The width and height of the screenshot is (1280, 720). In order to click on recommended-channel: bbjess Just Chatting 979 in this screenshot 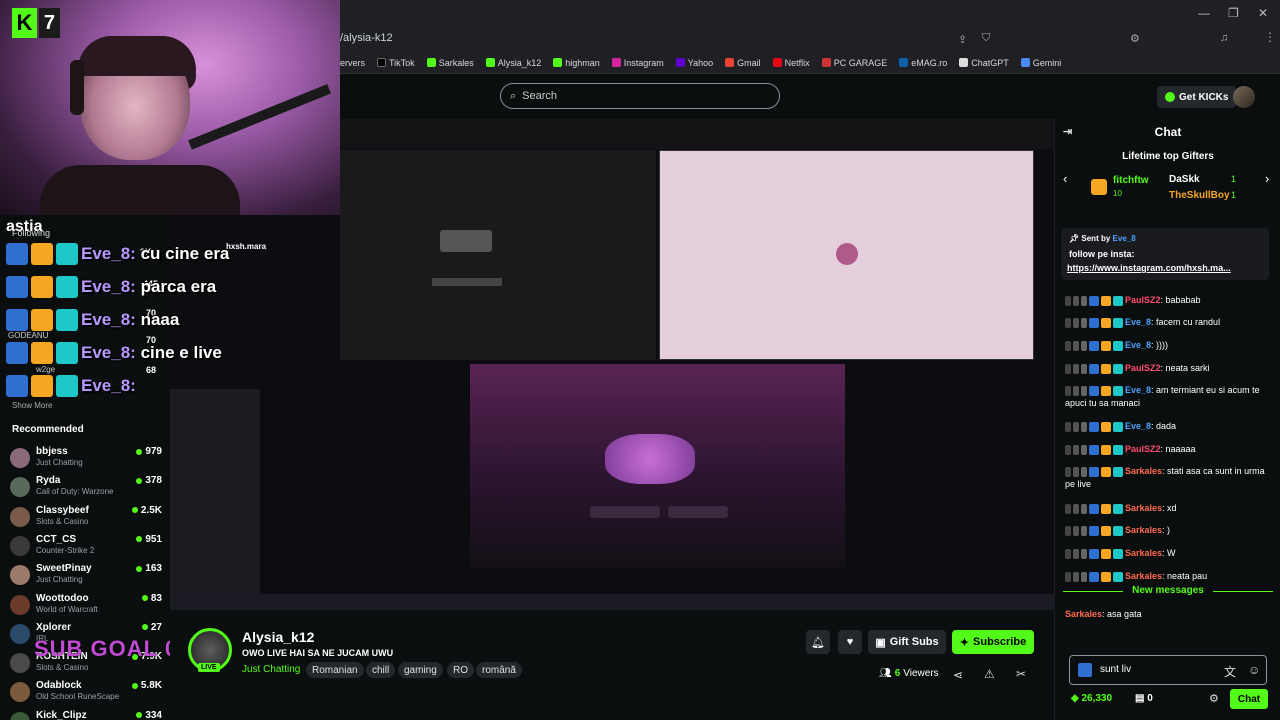, I will do `click(86, 460)`.